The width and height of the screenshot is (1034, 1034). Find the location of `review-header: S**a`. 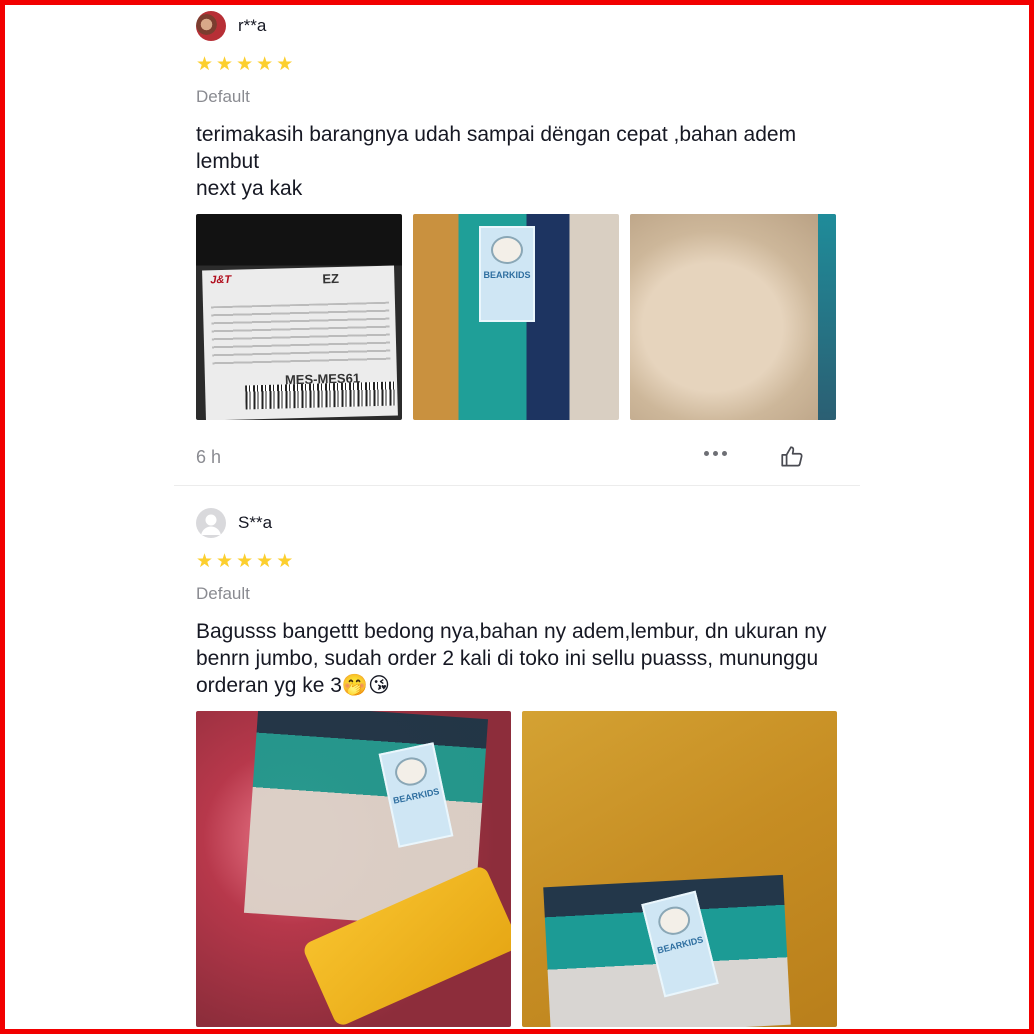

review-header: S**a is located at coordinates (517, 523).